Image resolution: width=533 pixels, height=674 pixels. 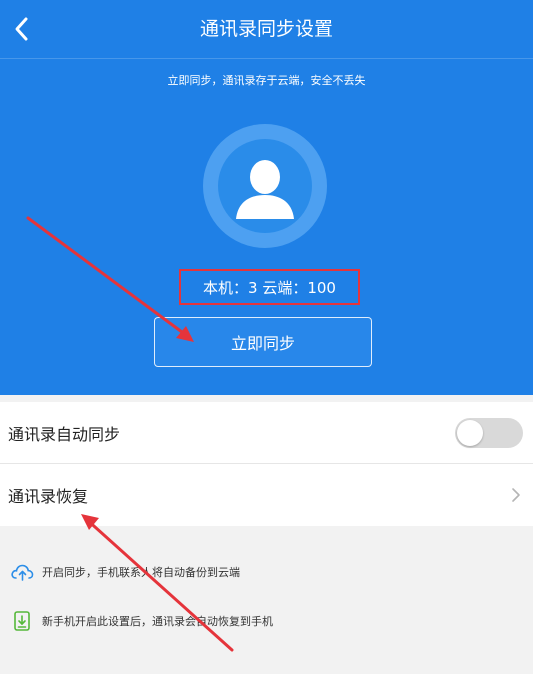 What do you see at coordinates (516, 495) in the screenshot?
I see `chevron-right-icon` at bounding box center [516, 495].